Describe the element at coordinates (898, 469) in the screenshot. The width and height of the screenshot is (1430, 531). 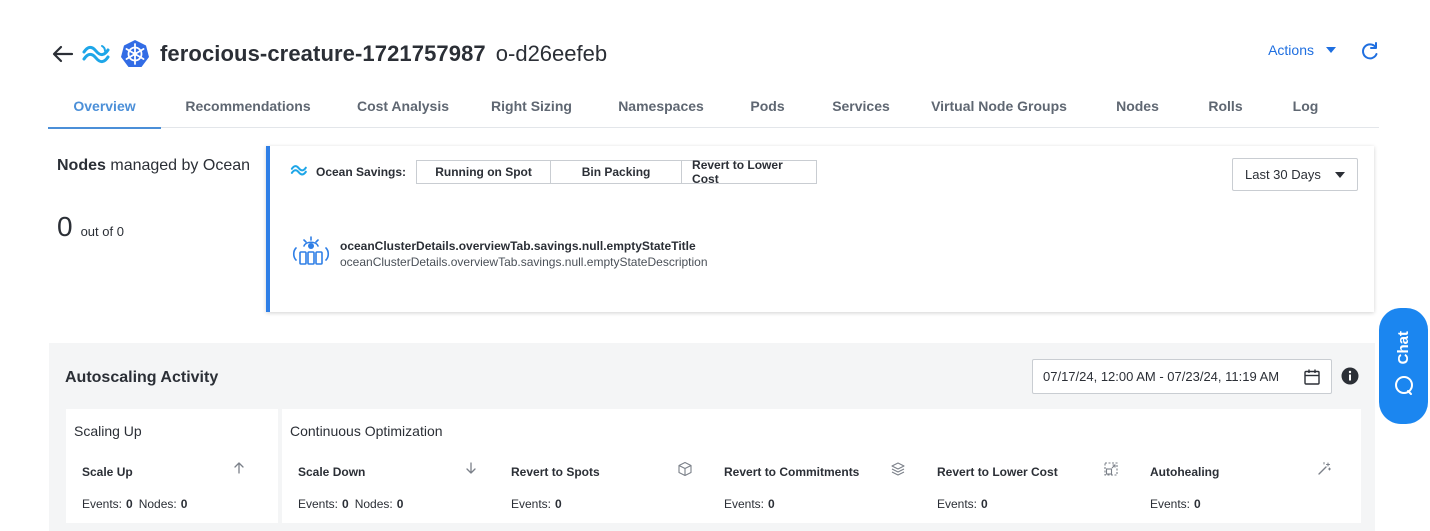
I see `layers-icon` at that location.